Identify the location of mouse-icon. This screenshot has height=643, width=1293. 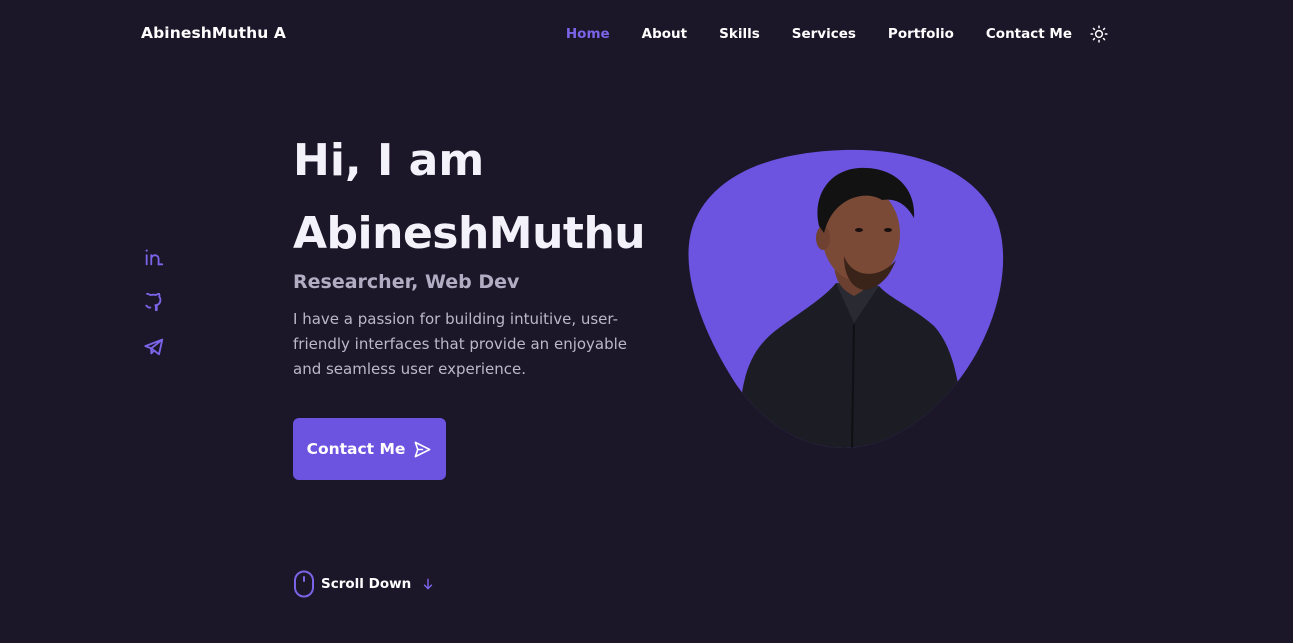
(304, 584).